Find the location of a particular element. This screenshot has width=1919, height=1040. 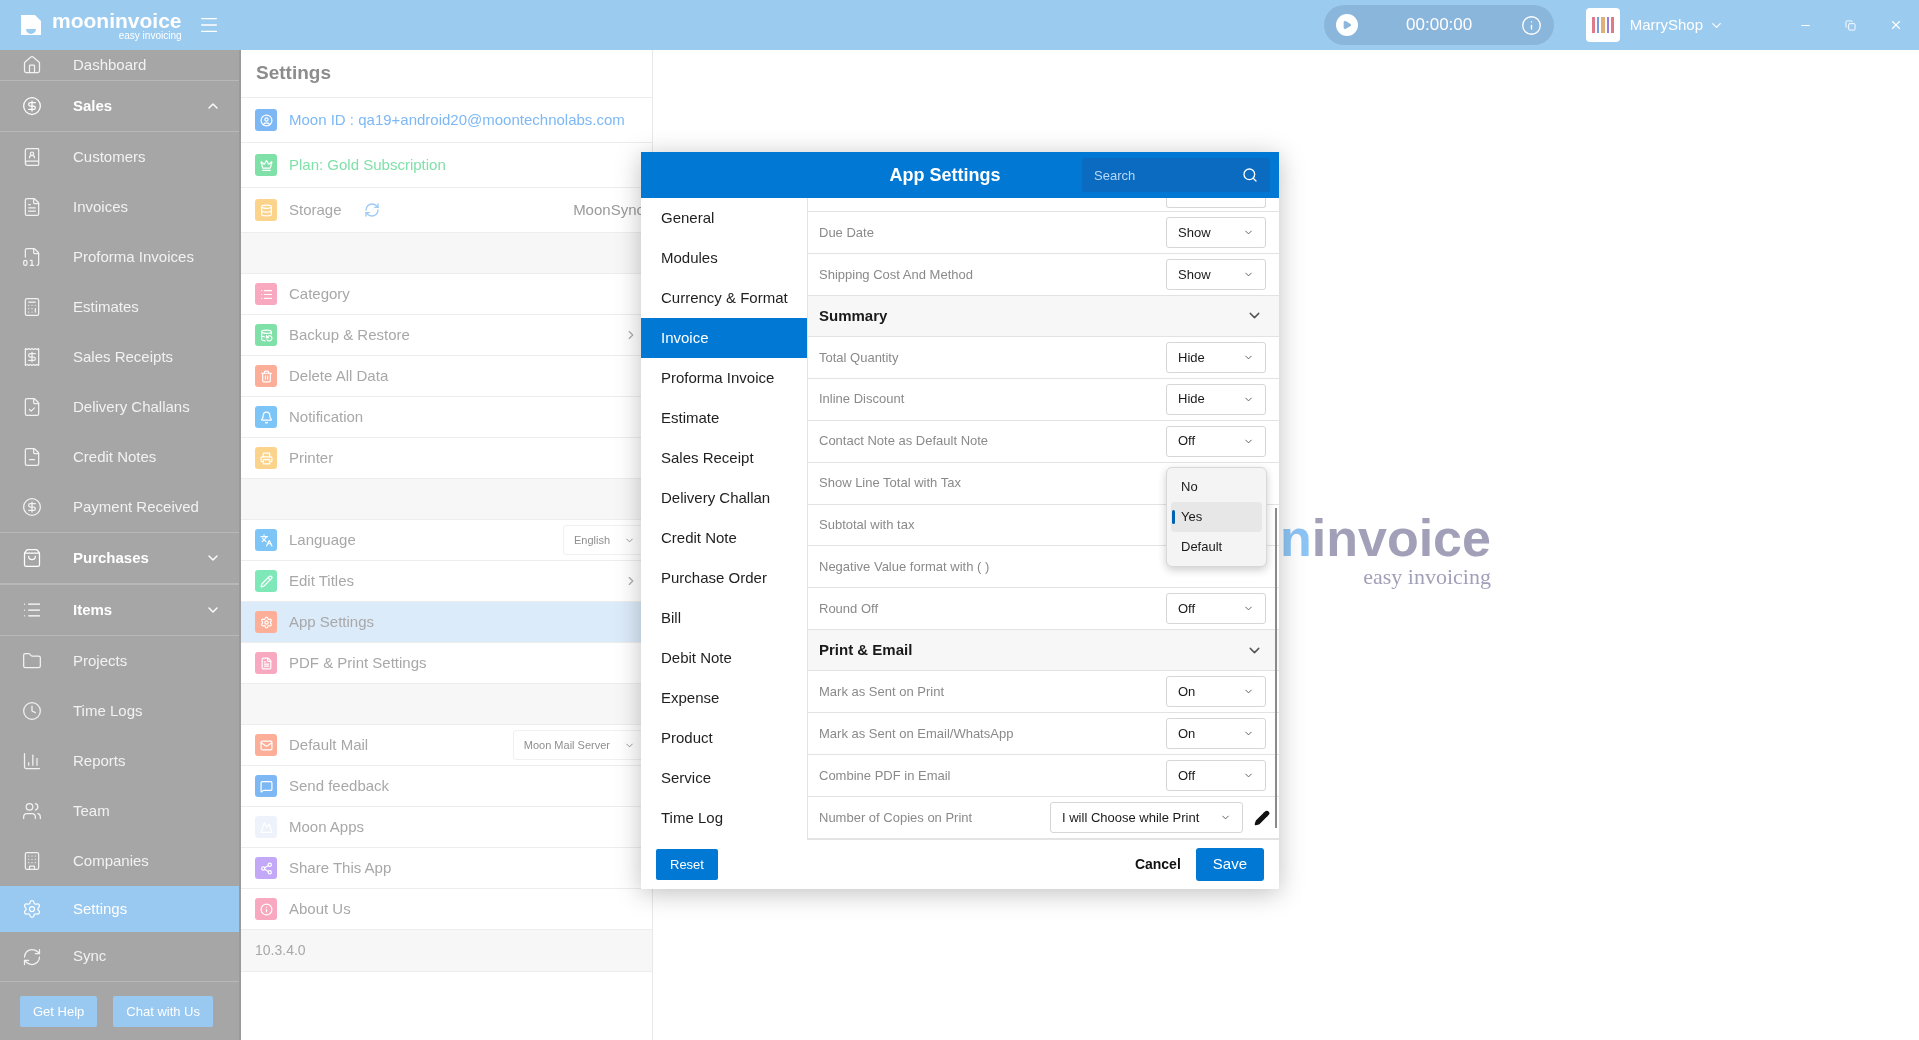

row-label: Notification is located at coordinates (326, 416).